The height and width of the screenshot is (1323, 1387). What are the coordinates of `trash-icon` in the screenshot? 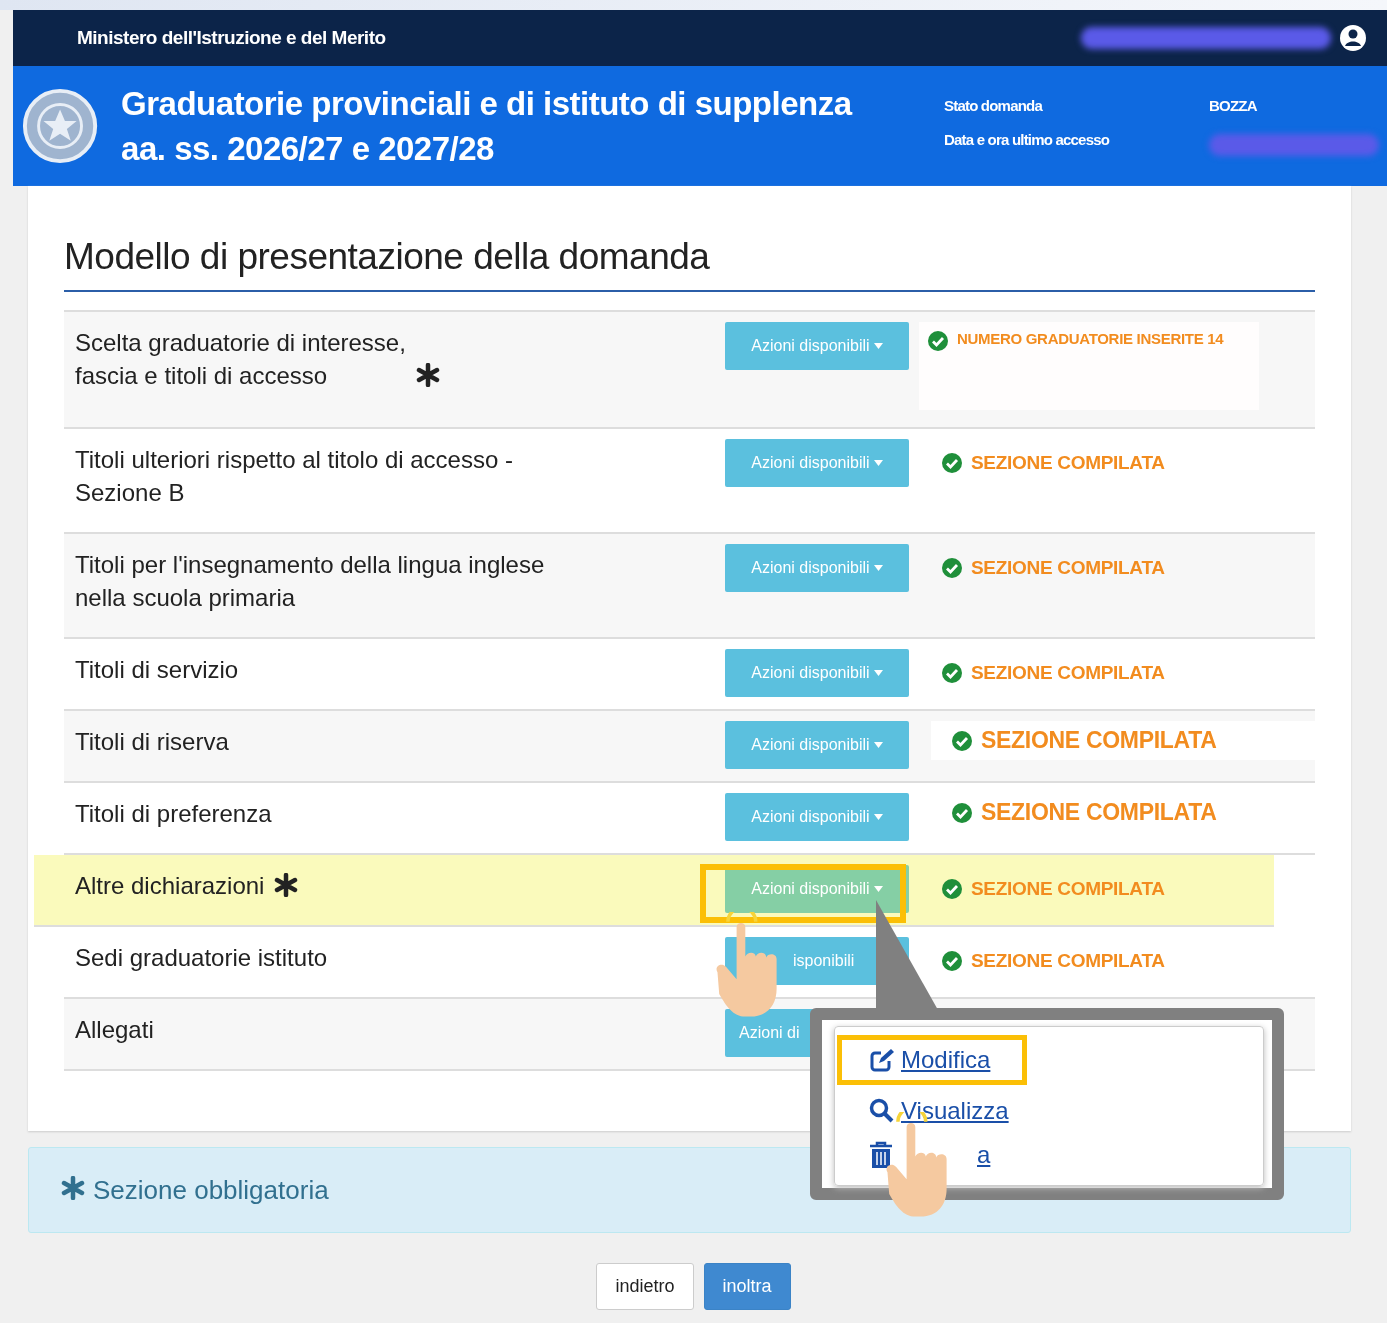 It's located at (881, 1155).